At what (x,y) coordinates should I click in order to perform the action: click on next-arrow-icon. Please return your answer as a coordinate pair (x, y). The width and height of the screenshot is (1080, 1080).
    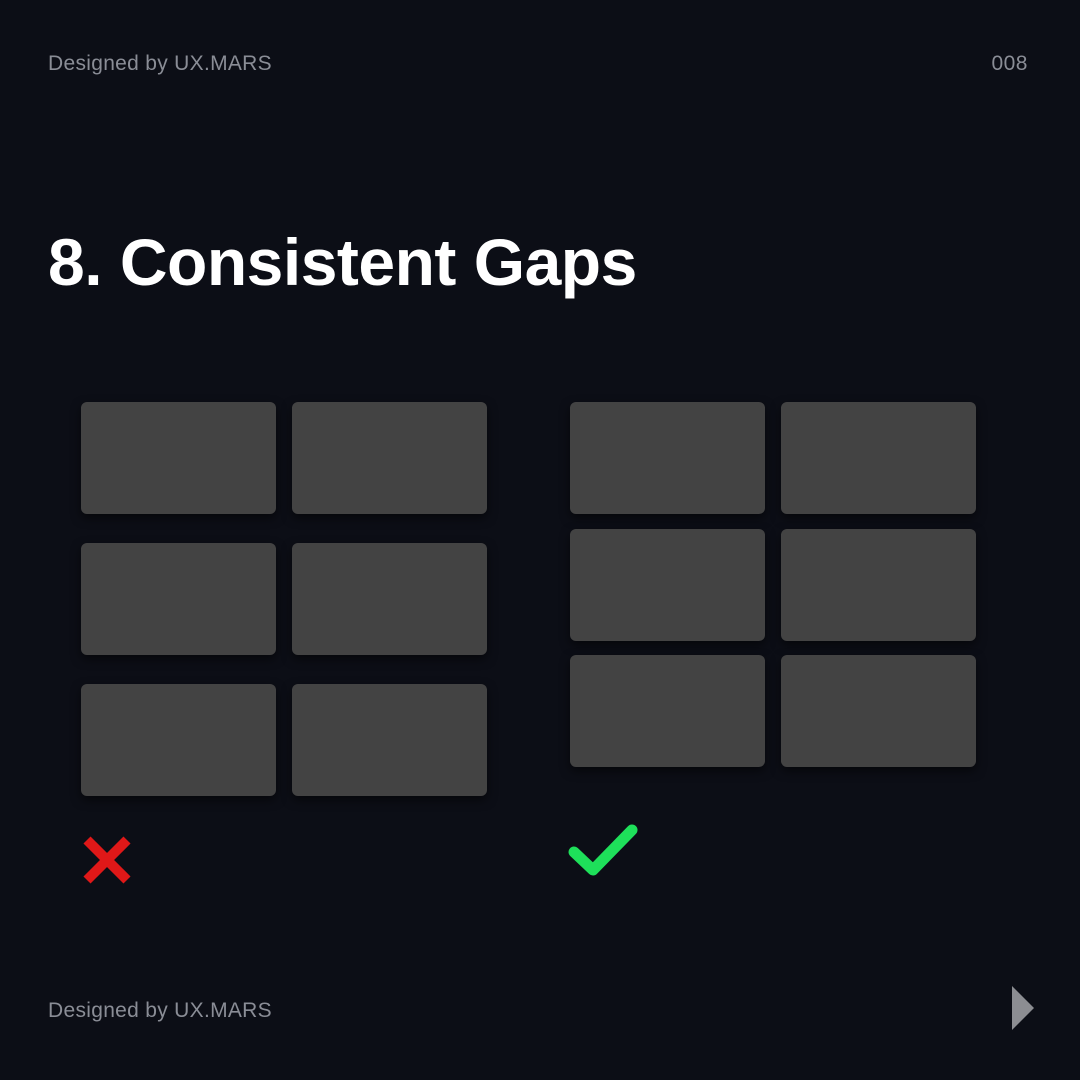
    Looking at the image, I should click on (1023, 1008).